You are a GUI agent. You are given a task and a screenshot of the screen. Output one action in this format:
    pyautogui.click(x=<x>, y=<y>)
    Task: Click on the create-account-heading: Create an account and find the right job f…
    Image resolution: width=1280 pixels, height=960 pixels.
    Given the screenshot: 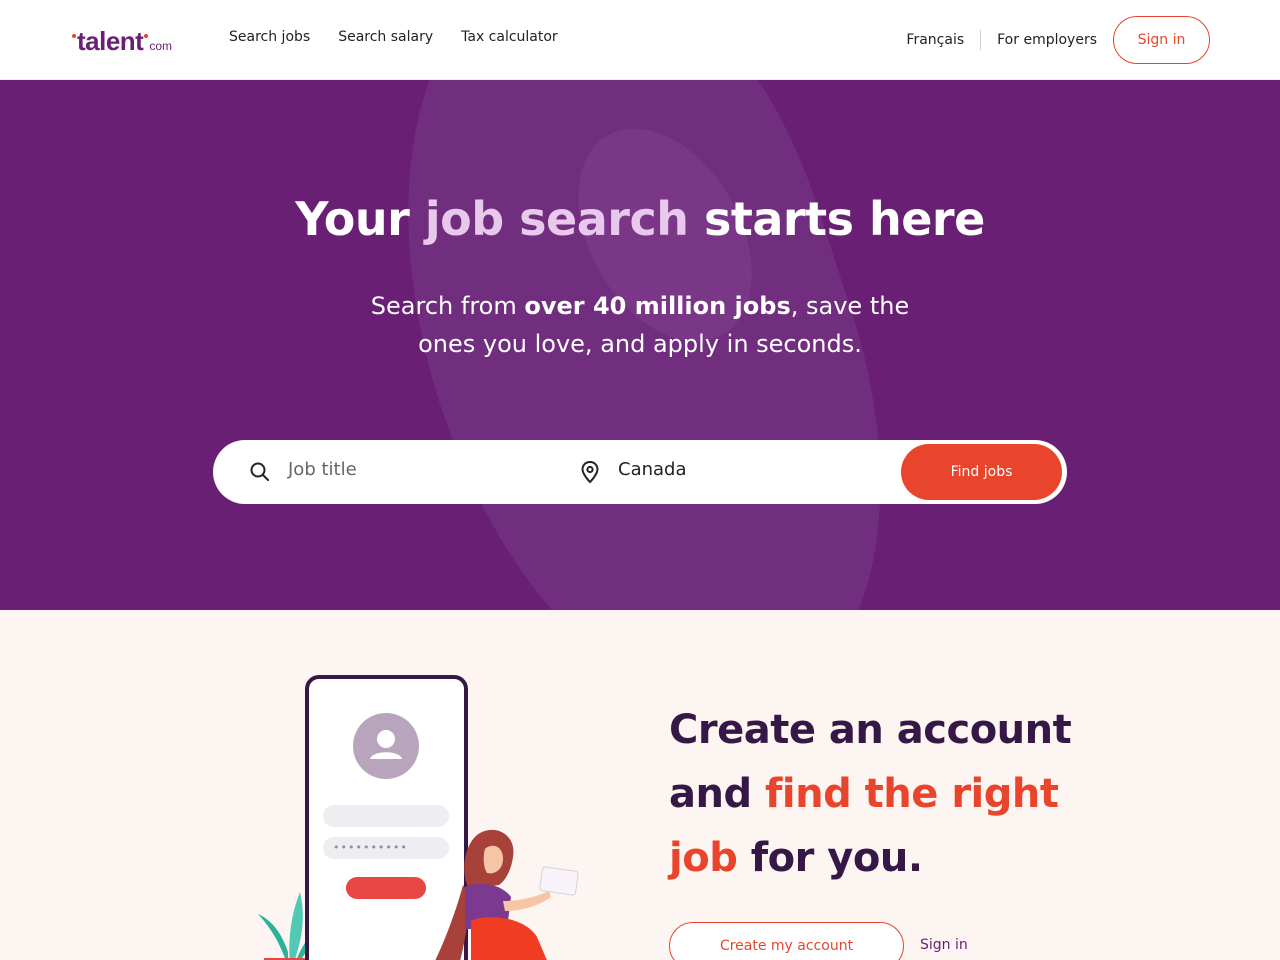 What is the action you would take?
    pyautogui.click(x=889, y=794)
    